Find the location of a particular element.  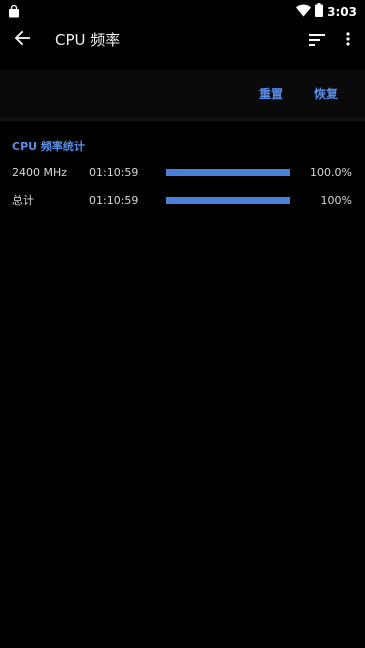

status-bar: 3:03 is located at coordinates (182, 10).